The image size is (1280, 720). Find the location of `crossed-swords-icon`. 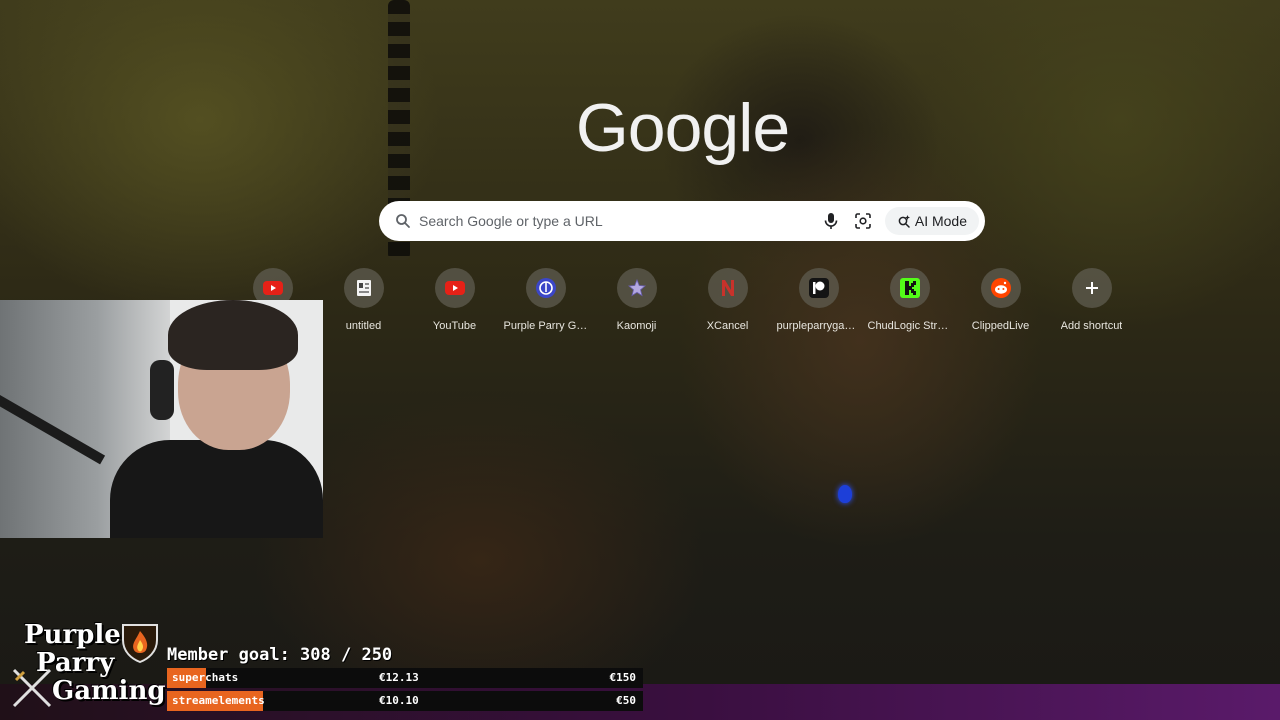

crossed-swords-icon is located at coordinates (32, 688).